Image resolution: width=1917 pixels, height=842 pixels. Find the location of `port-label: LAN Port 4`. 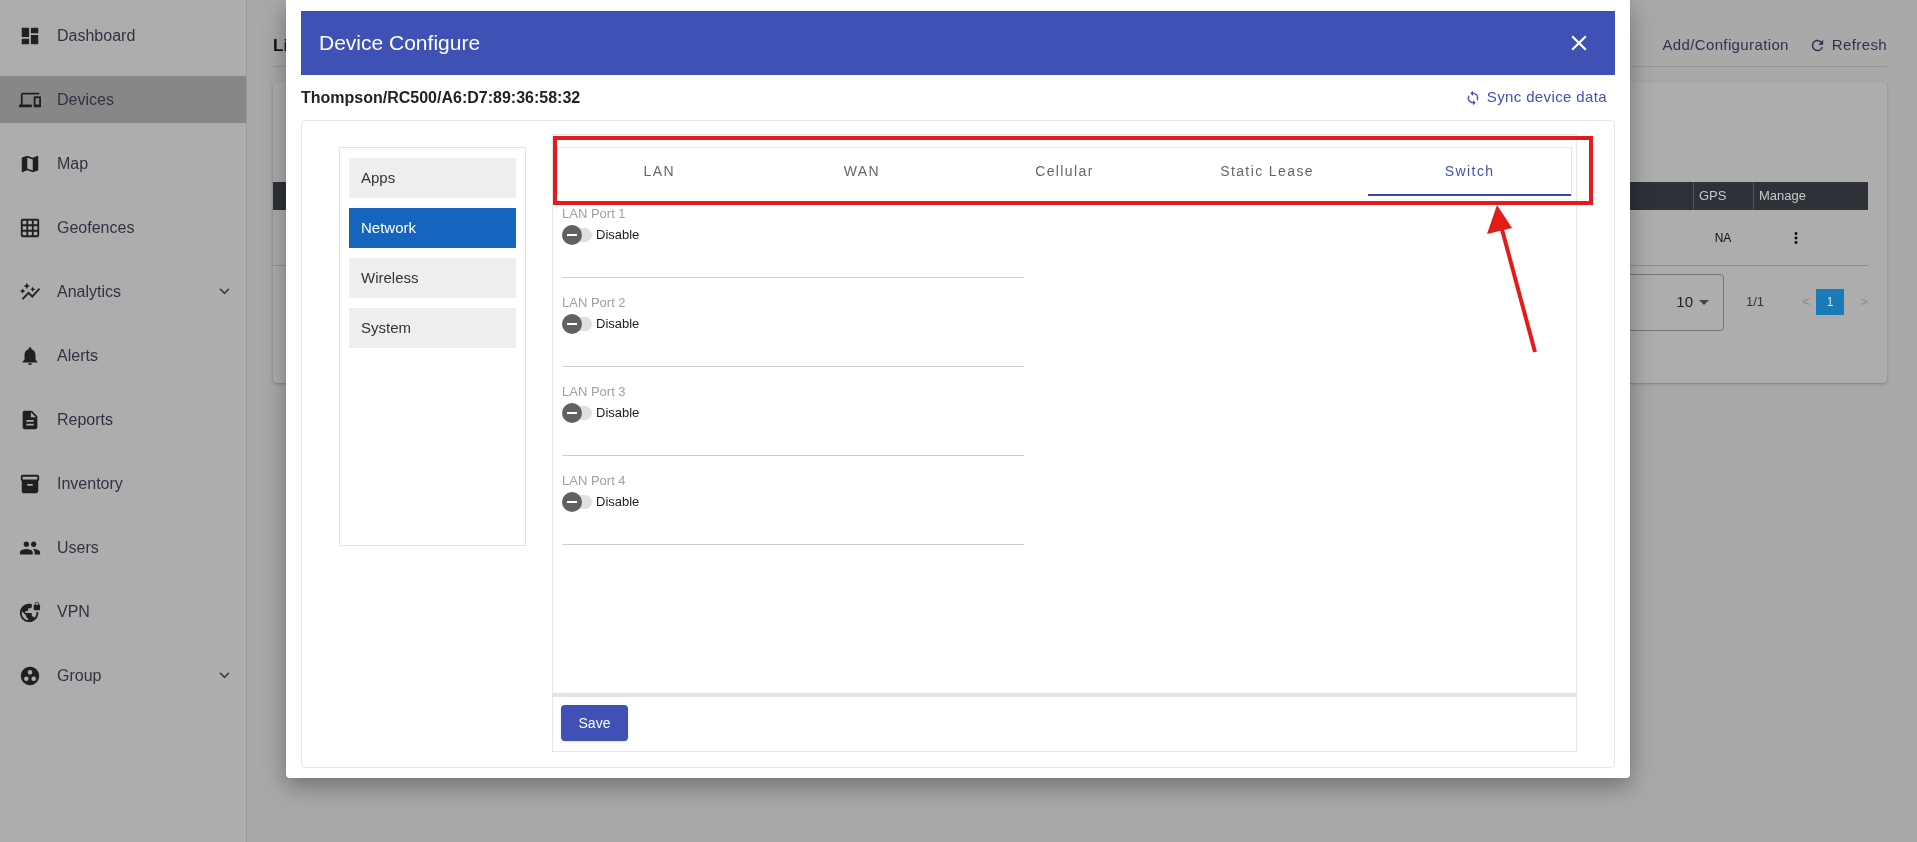

port-label: LAN Port 4 is located at coordinates (594, 481).